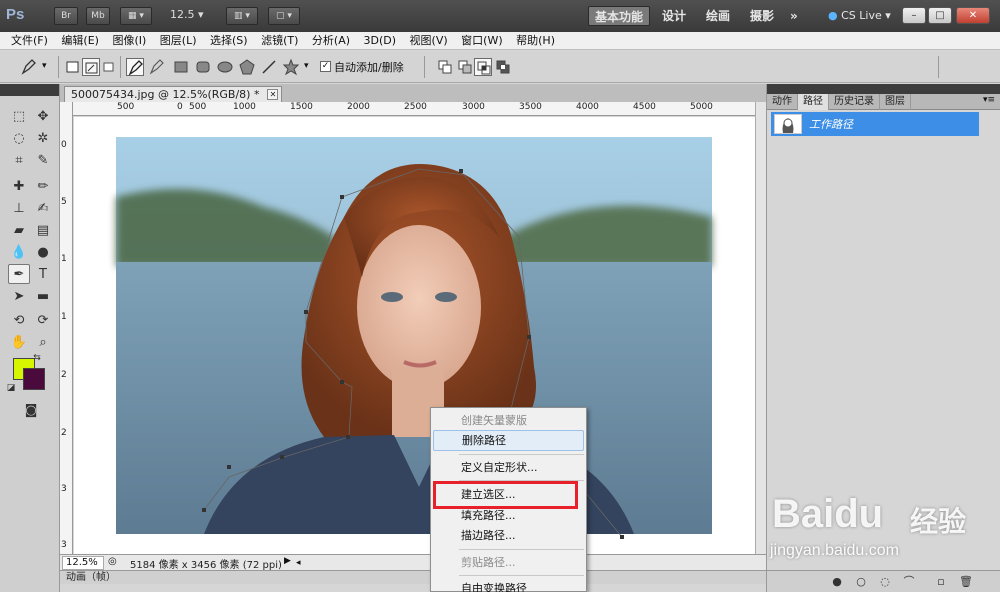 The width and height of the screenshot is (1000, 592). Describe the element at coordinates (109, 67) in the screenshot. I see `fill-pixels-mode-icon` at that location.